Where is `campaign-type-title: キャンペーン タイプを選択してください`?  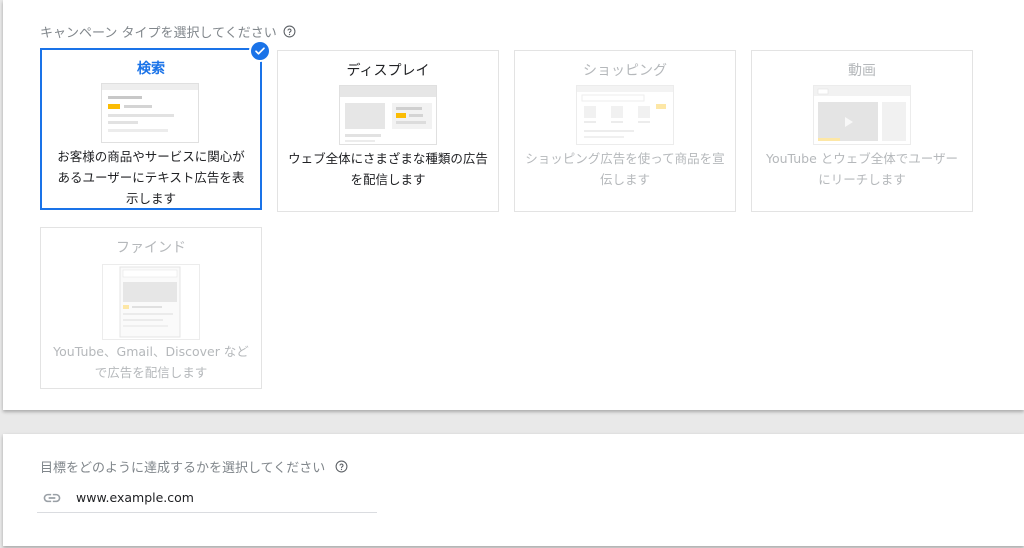
campaign-type-title: キャンペーン タイプを選択してください is located at coordinates (168, 31).